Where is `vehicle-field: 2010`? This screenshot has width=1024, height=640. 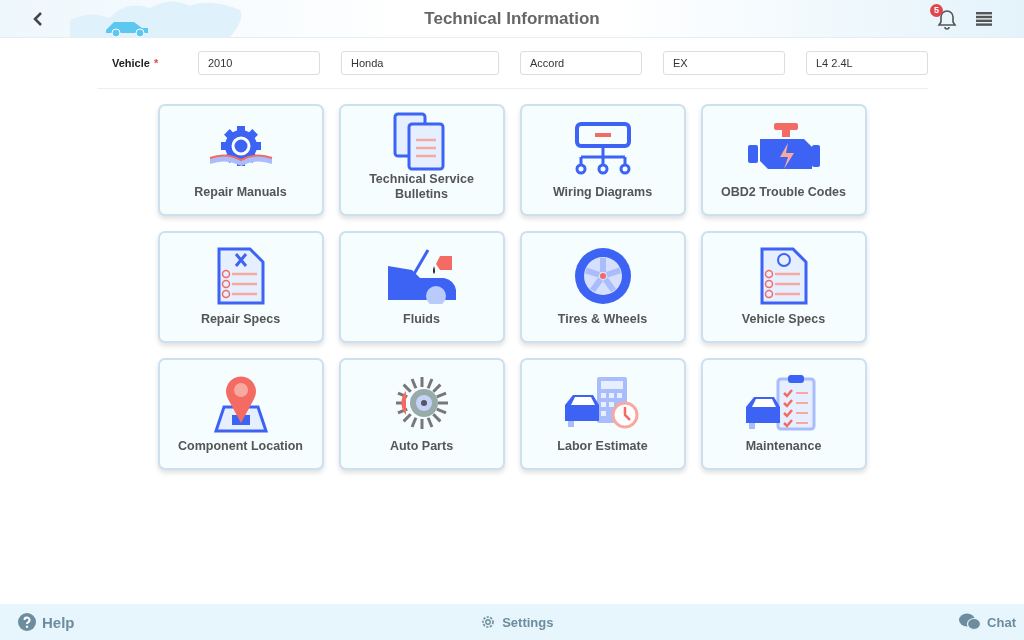
vehicle-field: 2010 is located at coordinates (259, 63).